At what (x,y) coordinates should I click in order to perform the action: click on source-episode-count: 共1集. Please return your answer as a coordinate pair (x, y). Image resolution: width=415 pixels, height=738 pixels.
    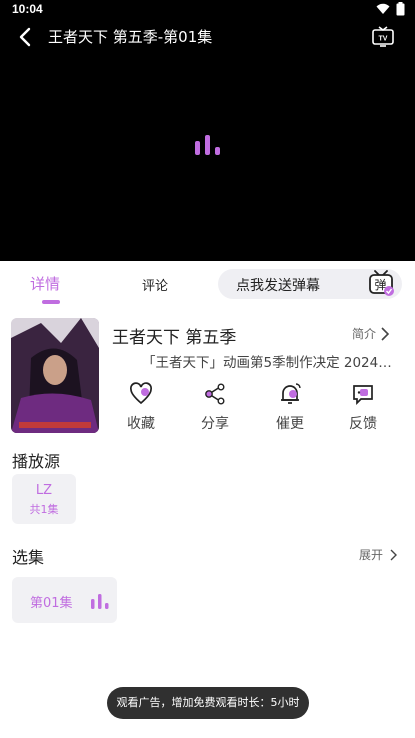
    Looking at the image, I should click on (44, 509).